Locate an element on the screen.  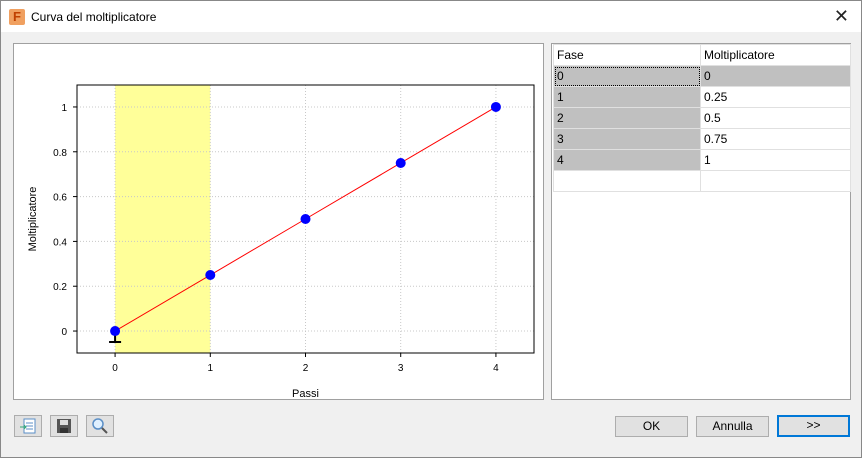
y-tick-label: 0.8 is located at coordinates (60, 153).